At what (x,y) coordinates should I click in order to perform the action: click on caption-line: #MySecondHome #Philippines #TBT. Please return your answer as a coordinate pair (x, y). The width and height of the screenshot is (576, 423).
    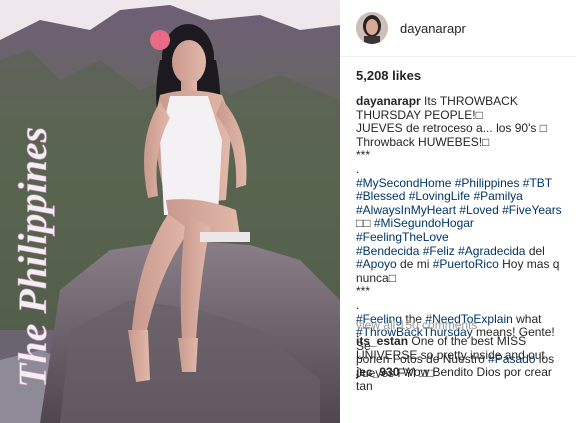
    Looking at the image, I should click on (461, 183).